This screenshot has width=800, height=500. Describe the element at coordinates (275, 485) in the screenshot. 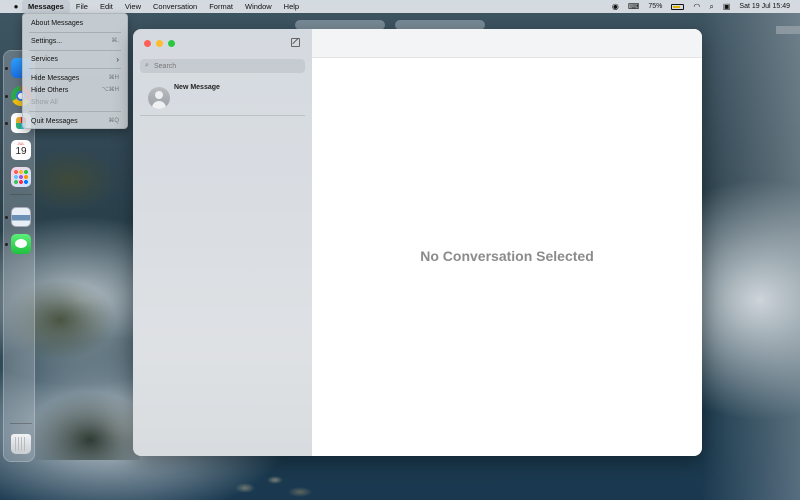

I see `wallpaper-rocks` at that location.